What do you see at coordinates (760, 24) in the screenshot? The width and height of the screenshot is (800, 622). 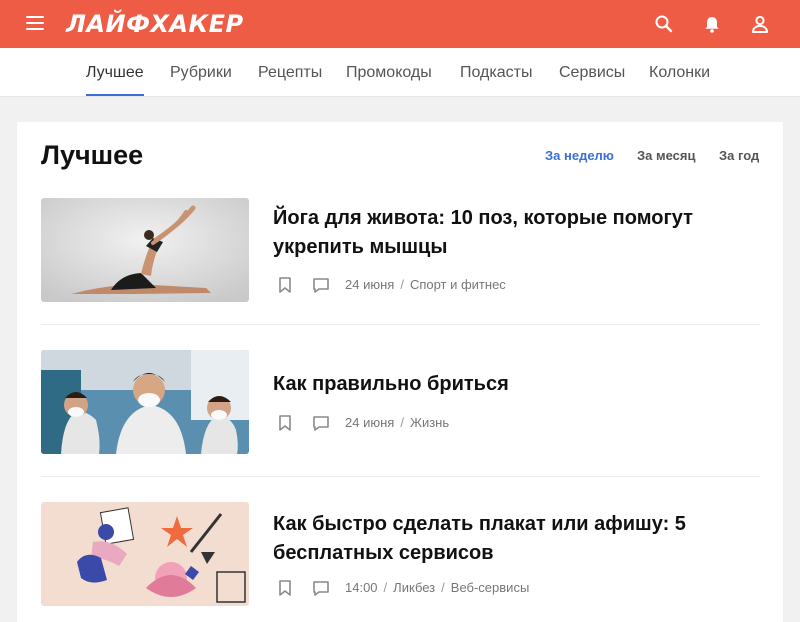 I see `user-icon` at bounding box center [760, 24].